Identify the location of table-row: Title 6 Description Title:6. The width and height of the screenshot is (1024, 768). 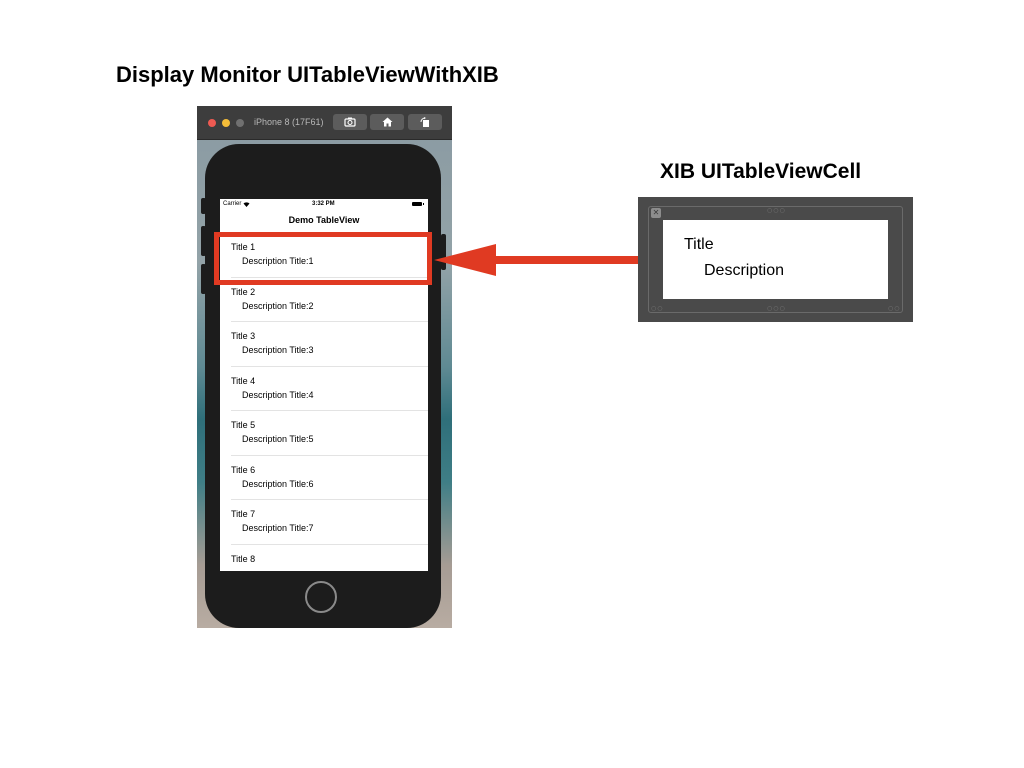
(324, 478).